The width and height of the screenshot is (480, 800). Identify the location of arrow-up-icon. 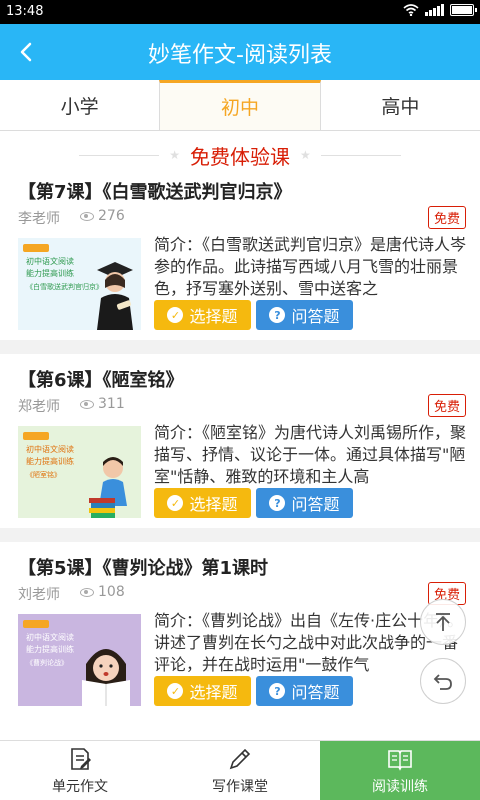
(443, 622).